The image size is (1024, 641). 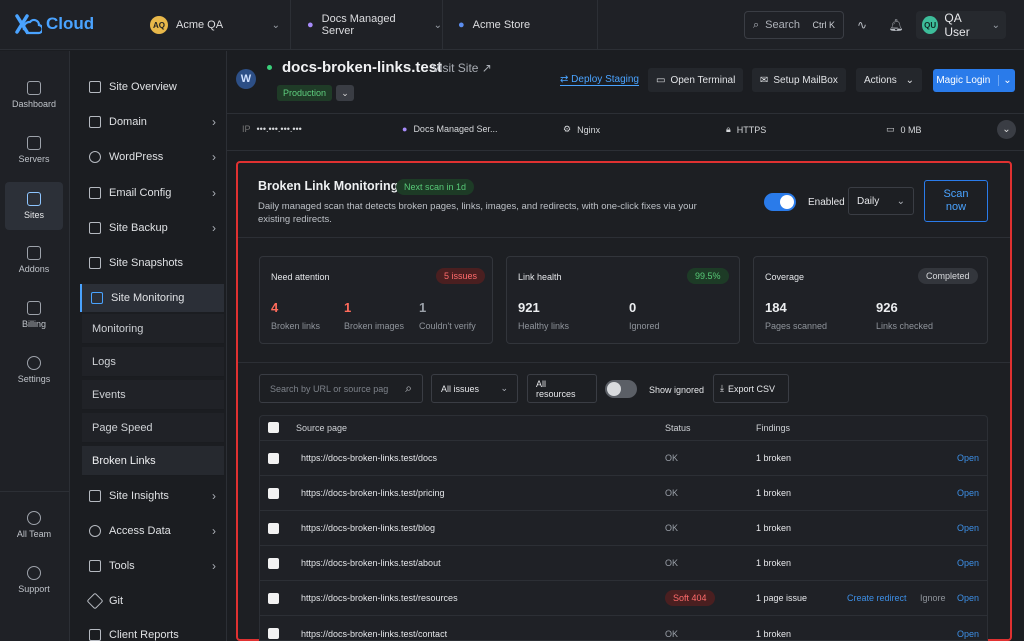 What do you see at coordinates (661, 80) in the screenshot?
I see `terminal-icon: ▭` at bounding box center [661, 80].